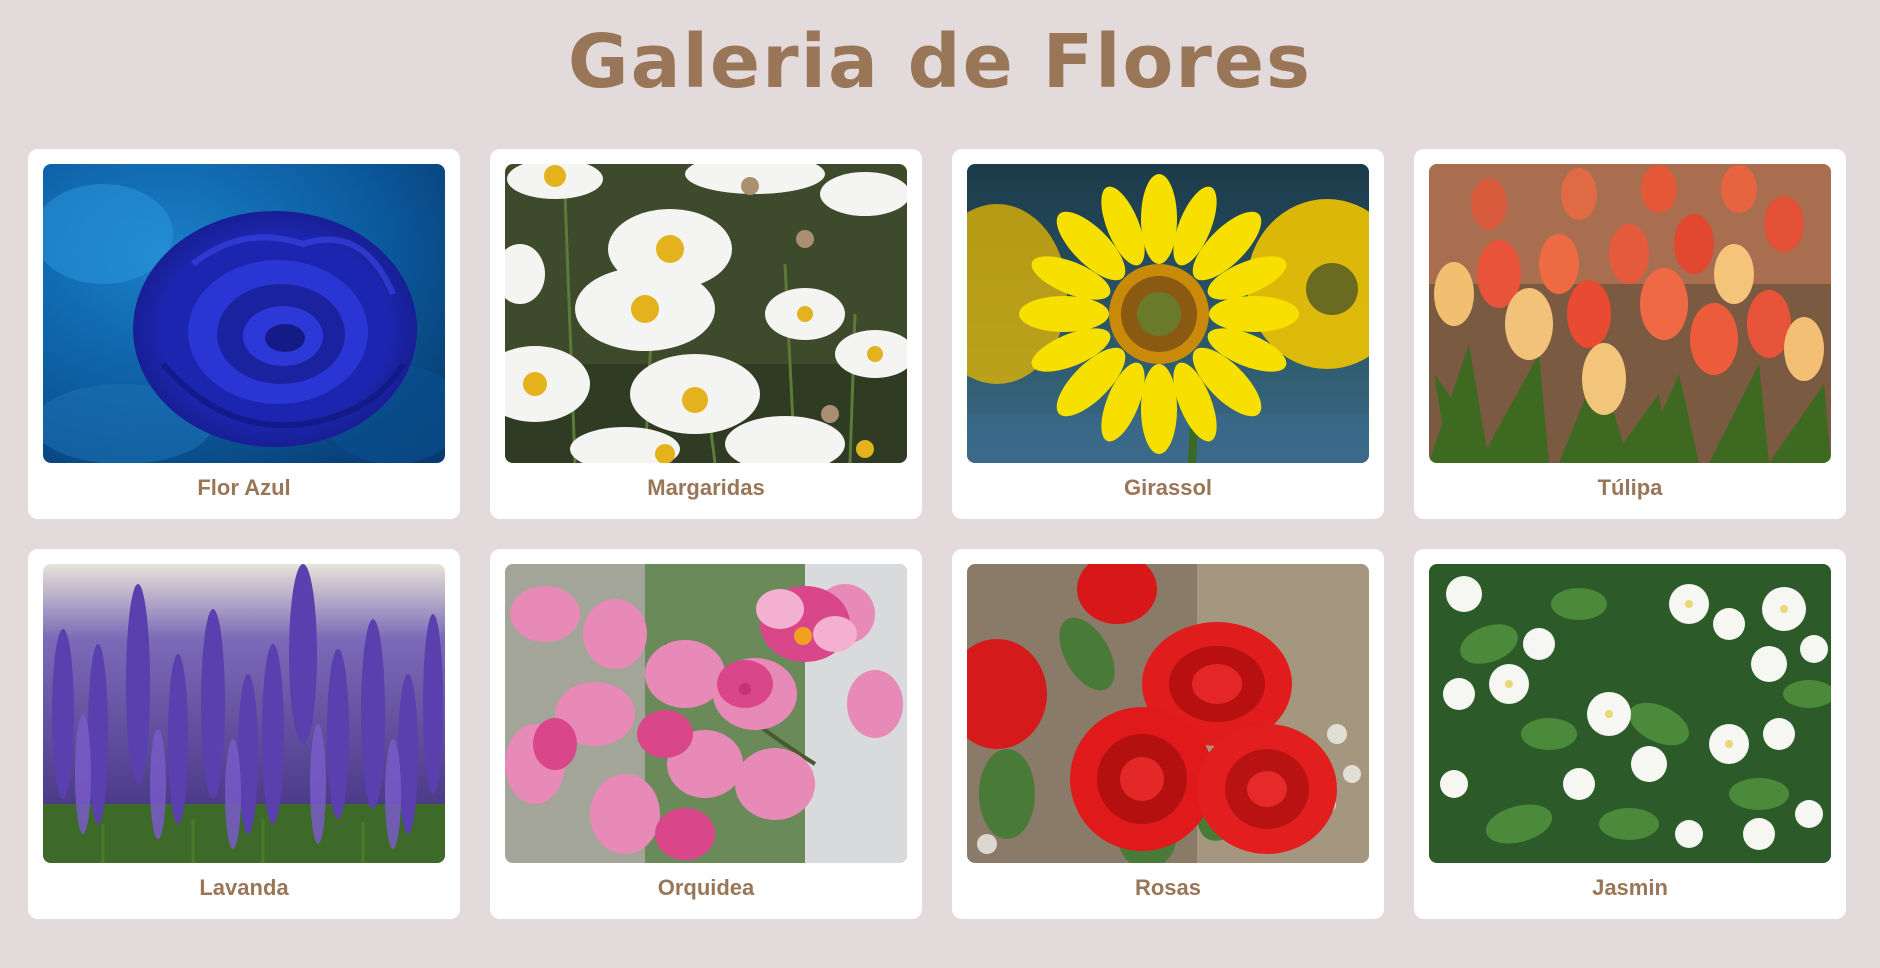 This screenshot has width=1880, height=968. What do you see at coordinates (1630, 487) in the screenshot?
I see `card-caption: Túlipa` at bounding box center [1630, 487].